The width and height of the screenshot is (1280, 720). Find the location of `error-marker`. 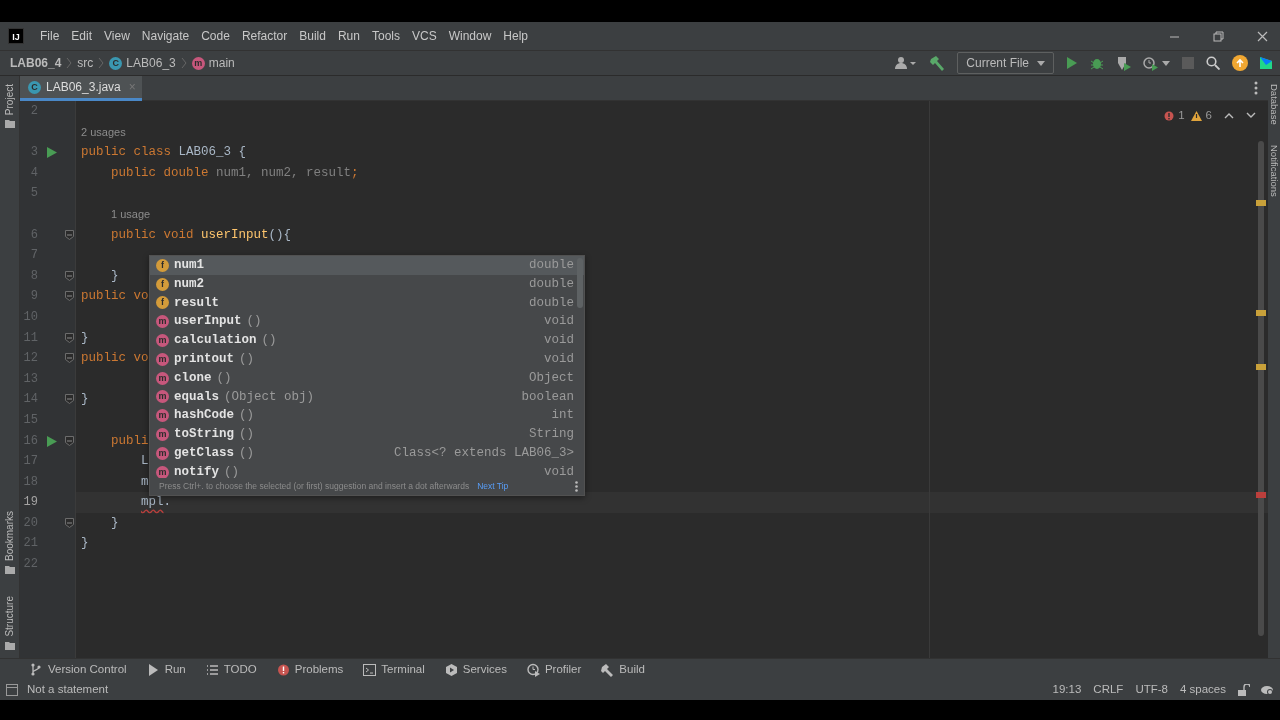

error-marker is located at coordinates (1261, 495).